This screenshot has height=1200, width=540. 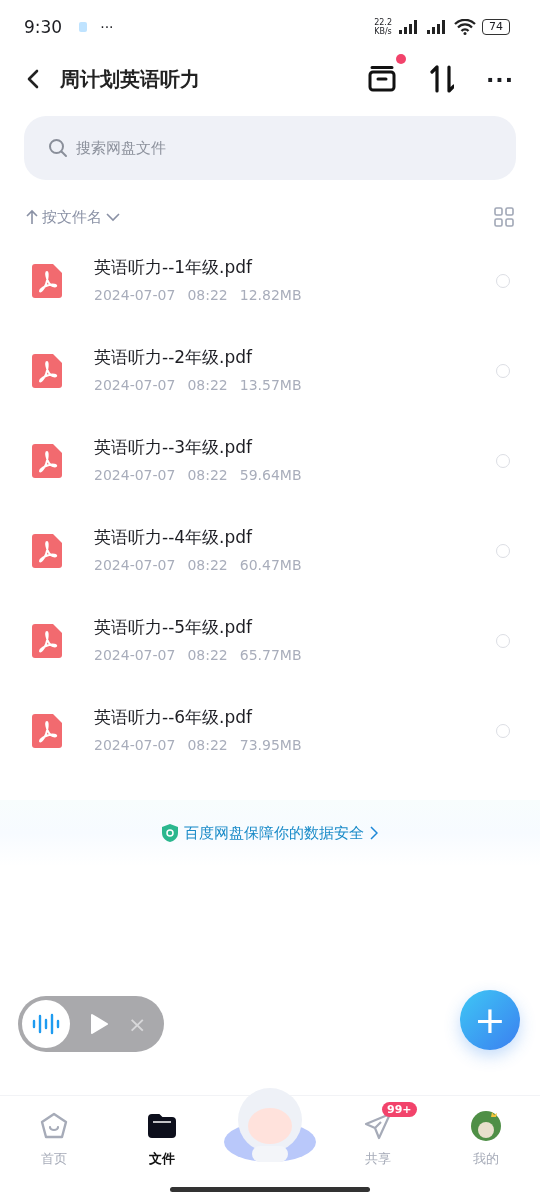 I want to click on sort-icon, so click(x=440, y=79).